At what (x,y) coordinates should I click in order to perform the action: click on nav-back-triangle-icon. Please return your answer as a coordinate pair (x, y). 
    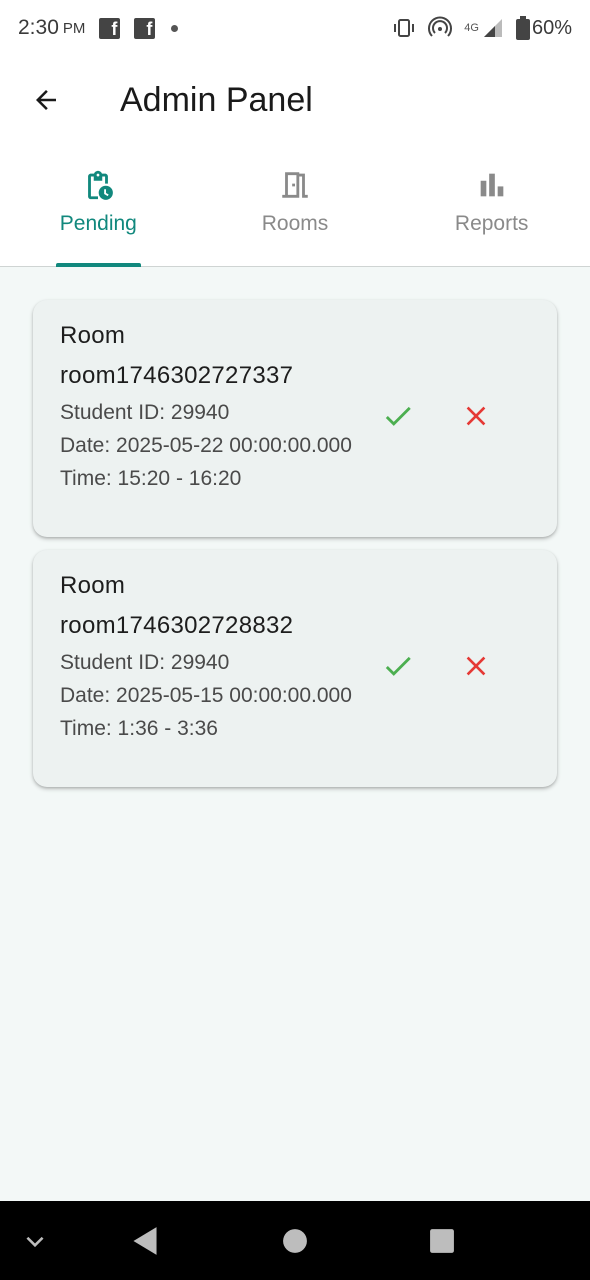
    Looking at the image, I should click on (145, 1240).